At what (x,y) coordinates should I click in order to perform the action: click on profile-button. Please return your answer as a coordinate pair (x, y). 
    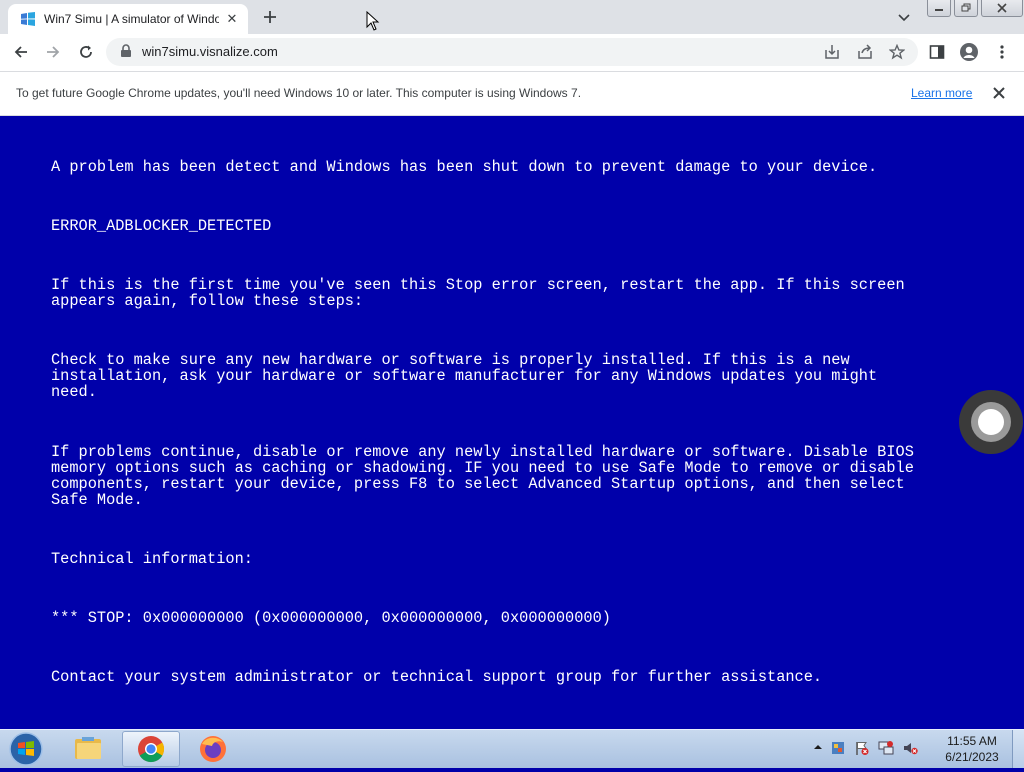
    Looking at the image, I should click on (969, 52).